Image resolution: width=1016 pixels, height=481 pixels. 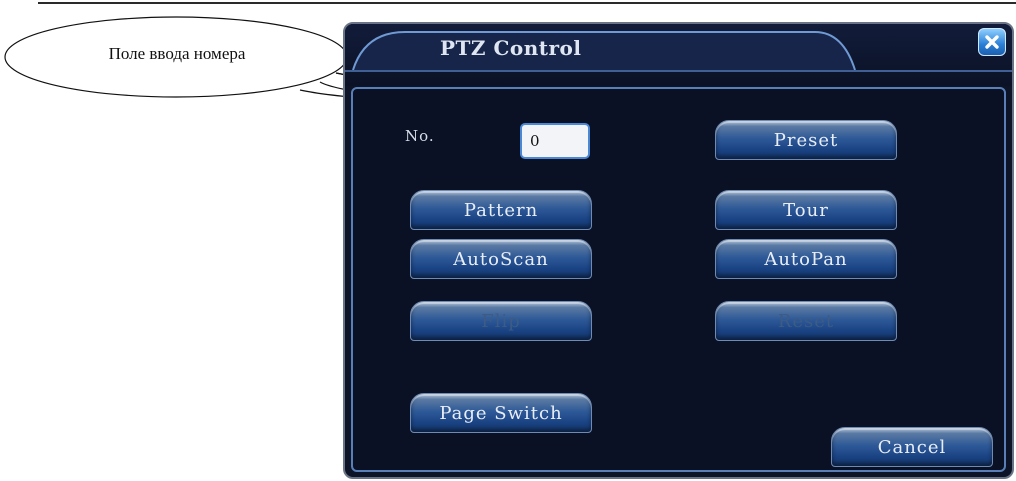 I want to click on close-button, so click(x=992, y=42).